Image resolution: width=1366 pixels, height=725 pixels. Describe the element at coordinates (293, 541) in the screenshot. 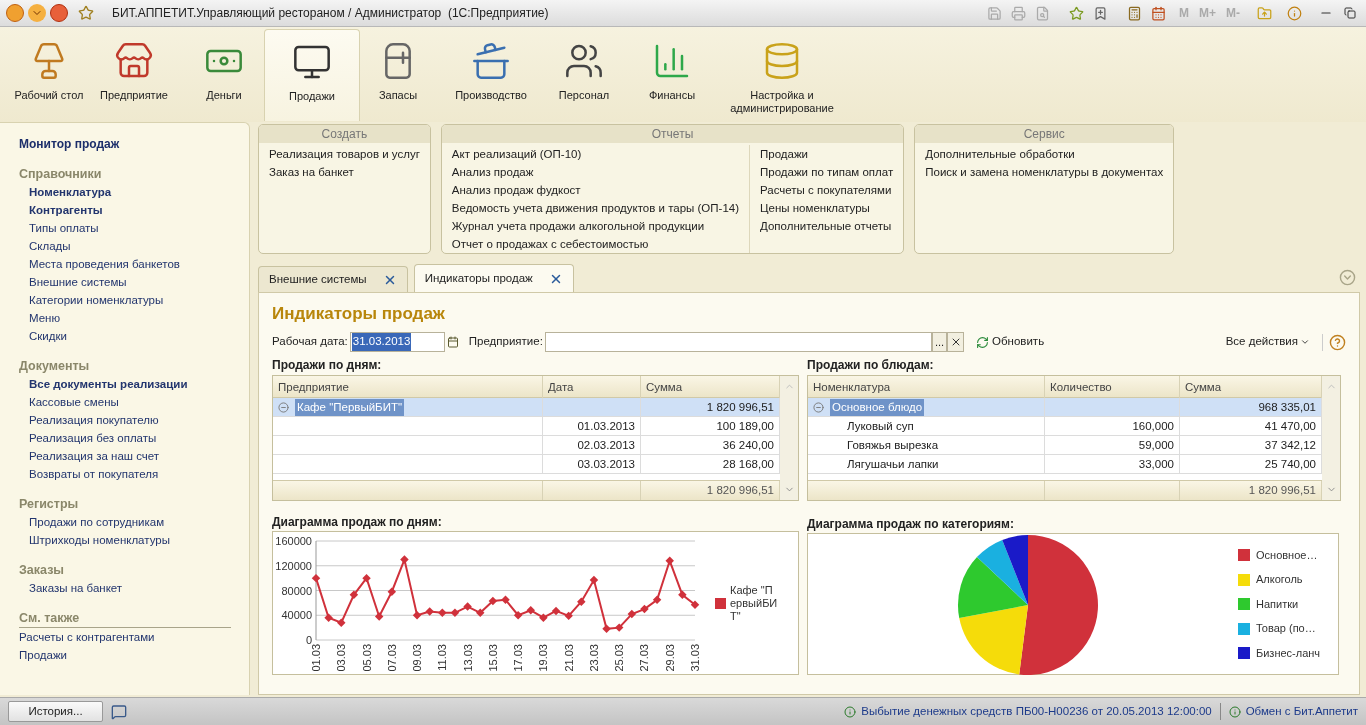

I see `y-tick-label: 160000` at that location.